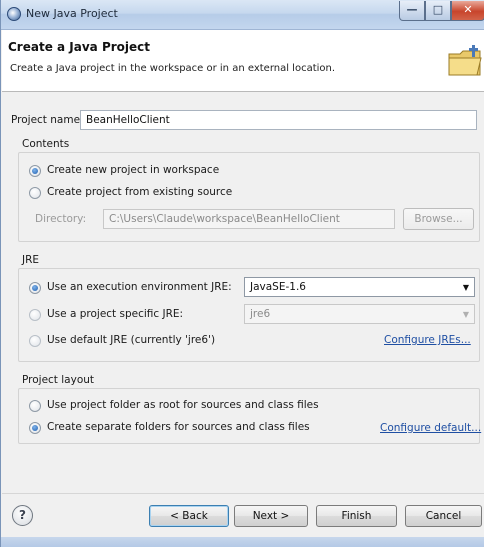 The width and height of the screenshot is (484, 547). I want to click on project-layout-group, so click(249, 416).